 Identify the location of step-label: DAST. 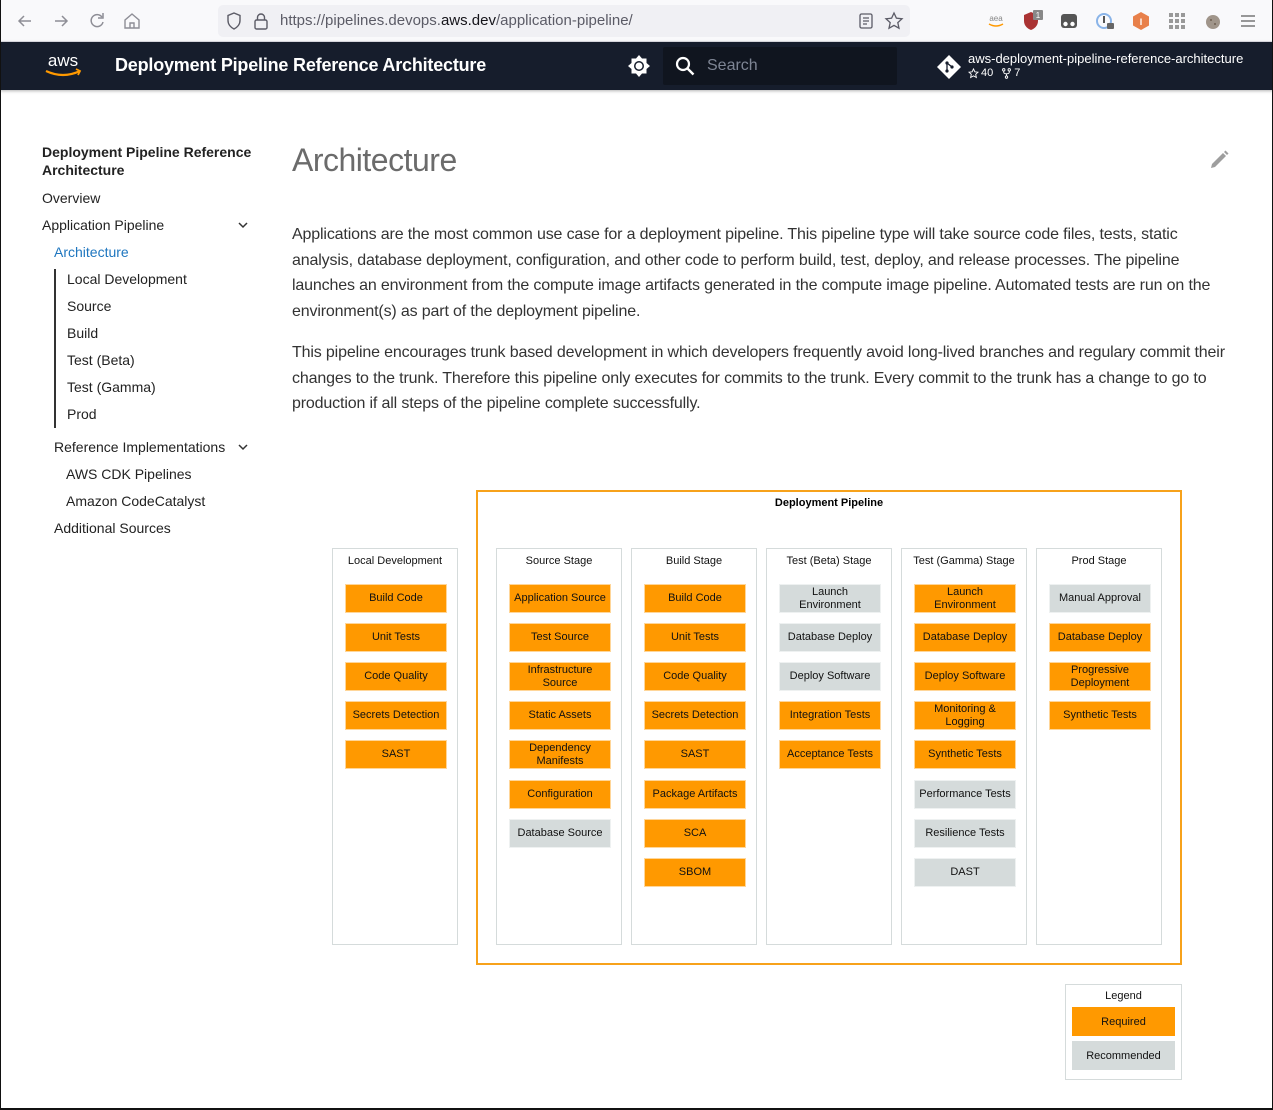
(965, 872).